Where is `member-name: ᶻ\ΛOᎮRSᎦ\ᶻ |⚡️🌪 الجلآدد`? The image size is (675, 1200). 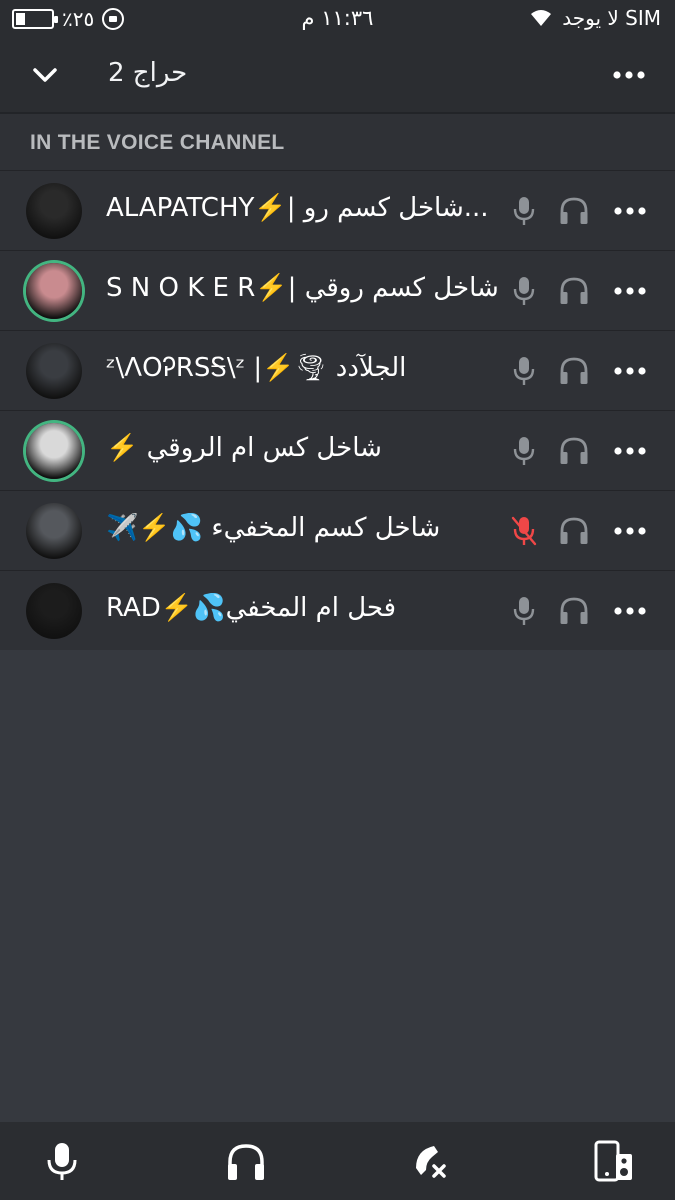
member-name: ᶻ\ΛOᎮRSᎦ\ᶻ |⚡️🌪 الجلآدد is located at coordinates (256, 368).